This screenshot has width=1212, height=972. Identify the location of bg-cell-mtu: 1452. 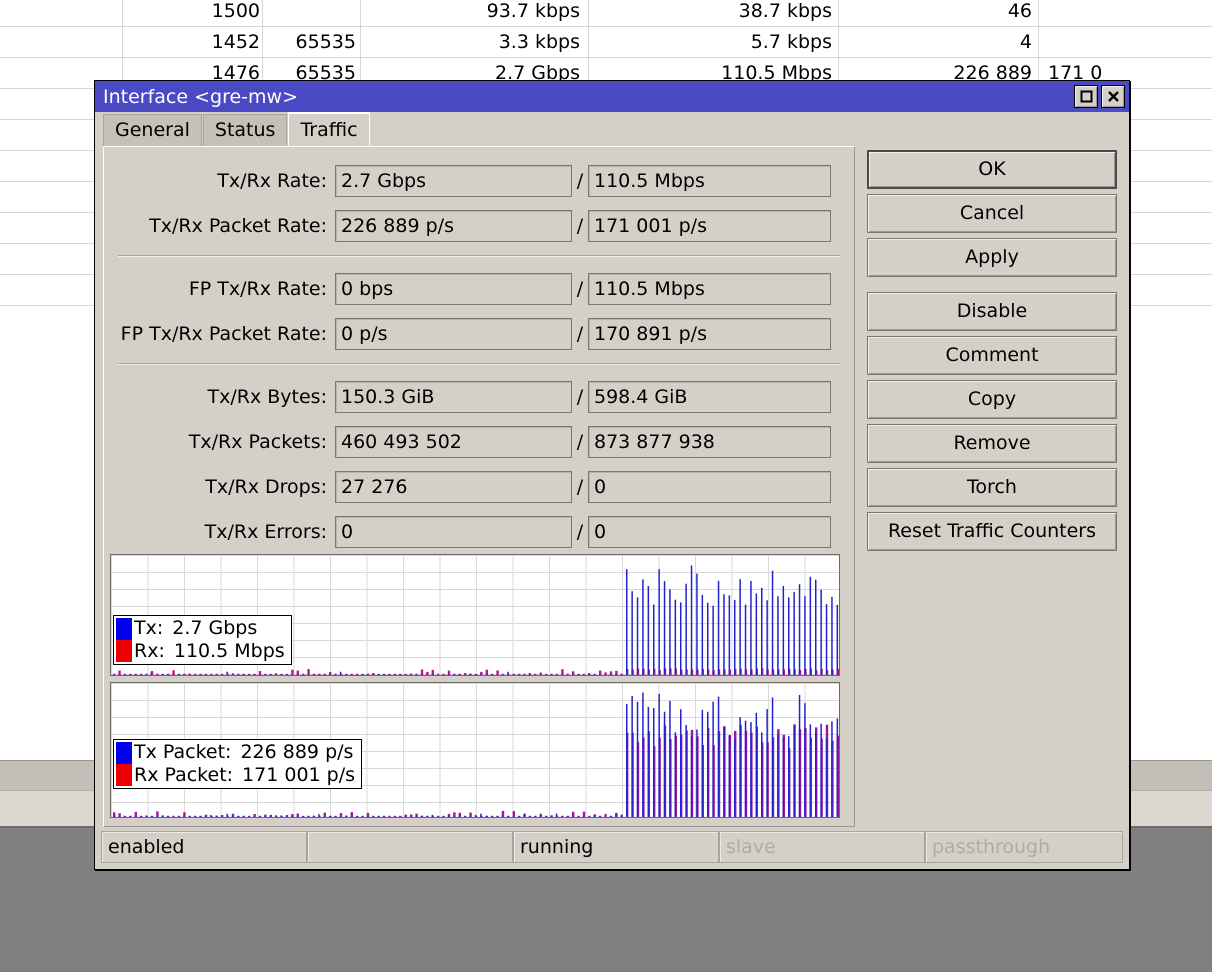
(235, 42).